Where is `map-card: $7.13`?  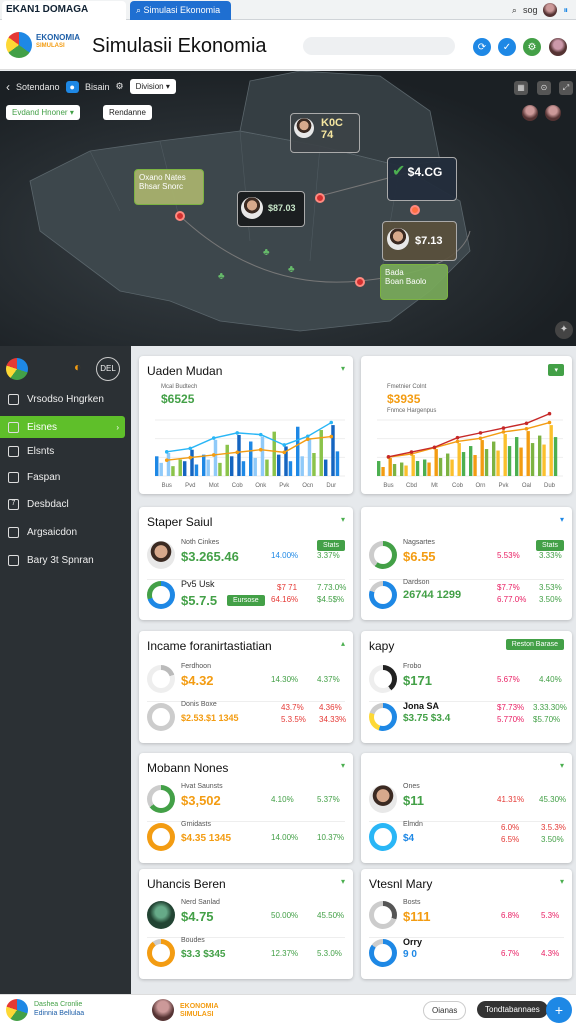 map-card: $7.13 is located at coordinates (419, 241).